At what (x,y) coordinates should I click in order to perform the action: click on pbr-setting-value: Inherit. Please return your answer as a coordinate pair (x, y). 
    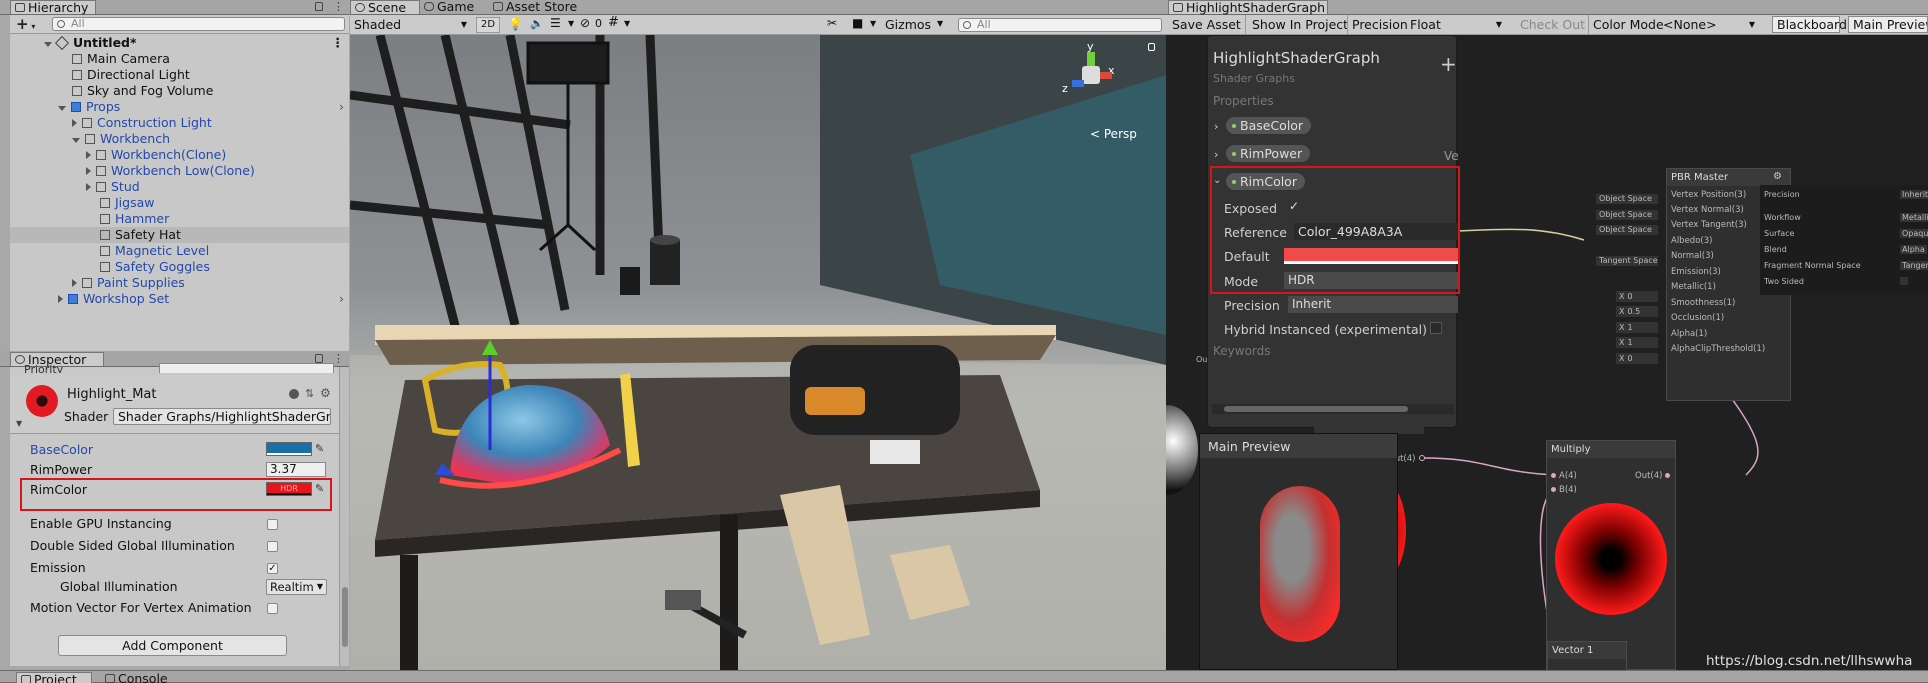
    Looking at the image, I should click on (1914, 194).